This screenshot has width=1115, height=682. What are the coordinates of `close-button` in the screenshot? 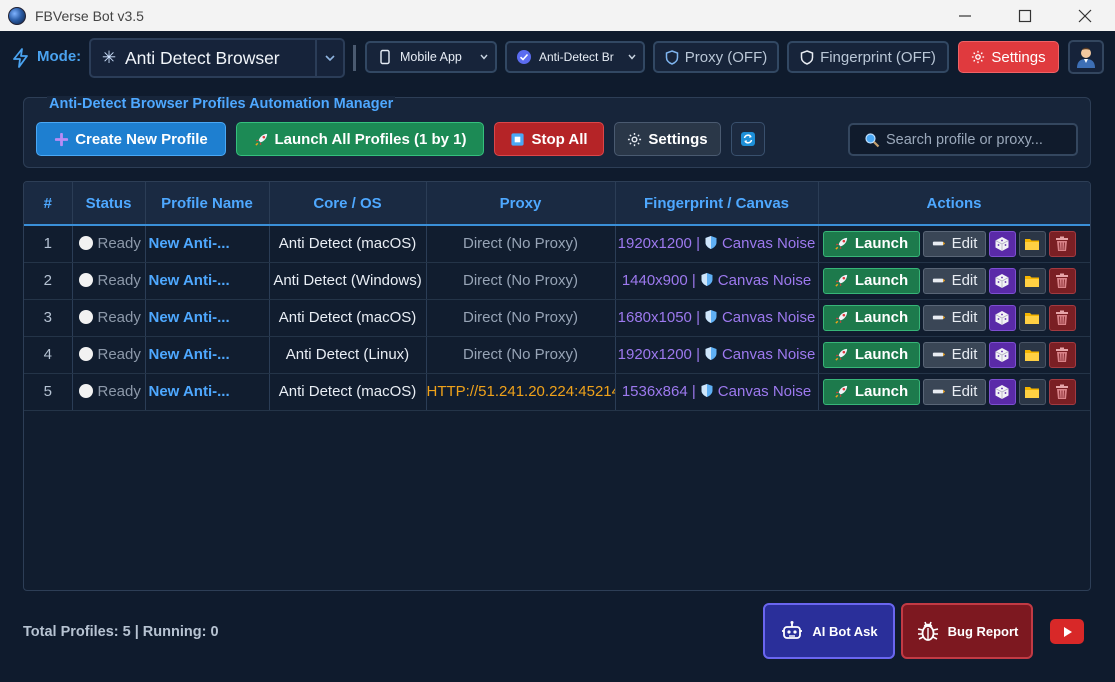 It's located at (1085, 15).